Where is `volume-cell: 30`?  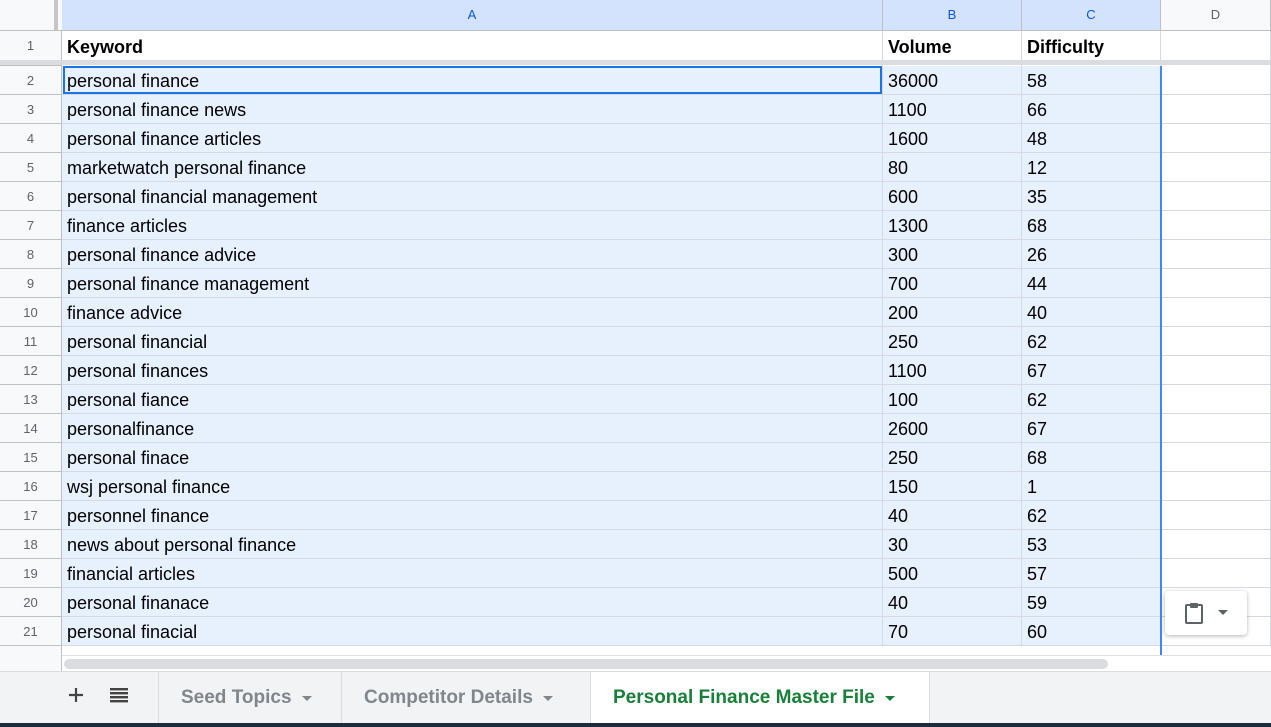 volume-cell: 30 is located at coordinates (952, 544).